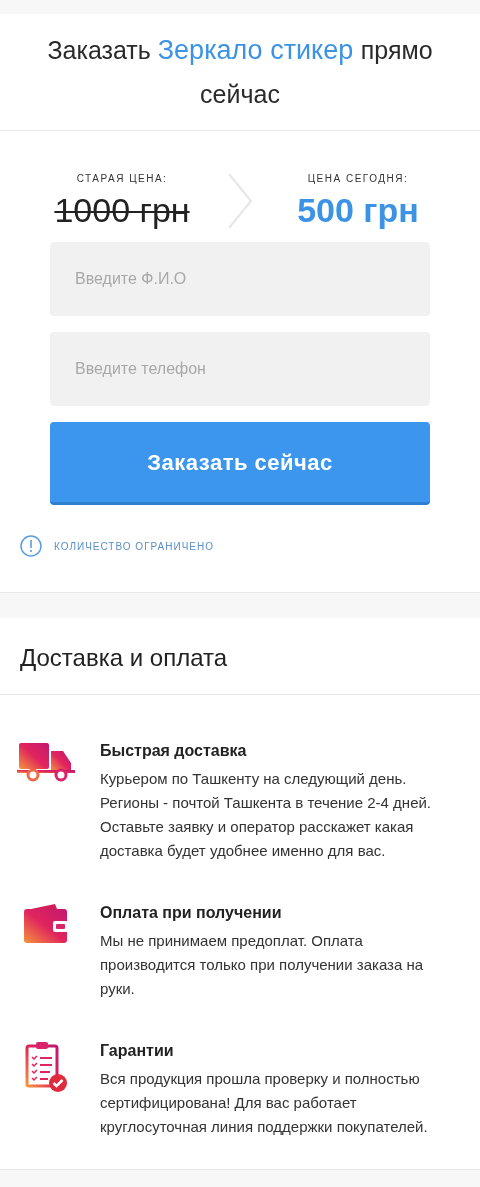 Image resolution: width=480 pixels, height=1187 pixels. Describe the element at coordinates (240, 279) in the screenshot. I see `input-field: Введите Ф.И.О` at that location.